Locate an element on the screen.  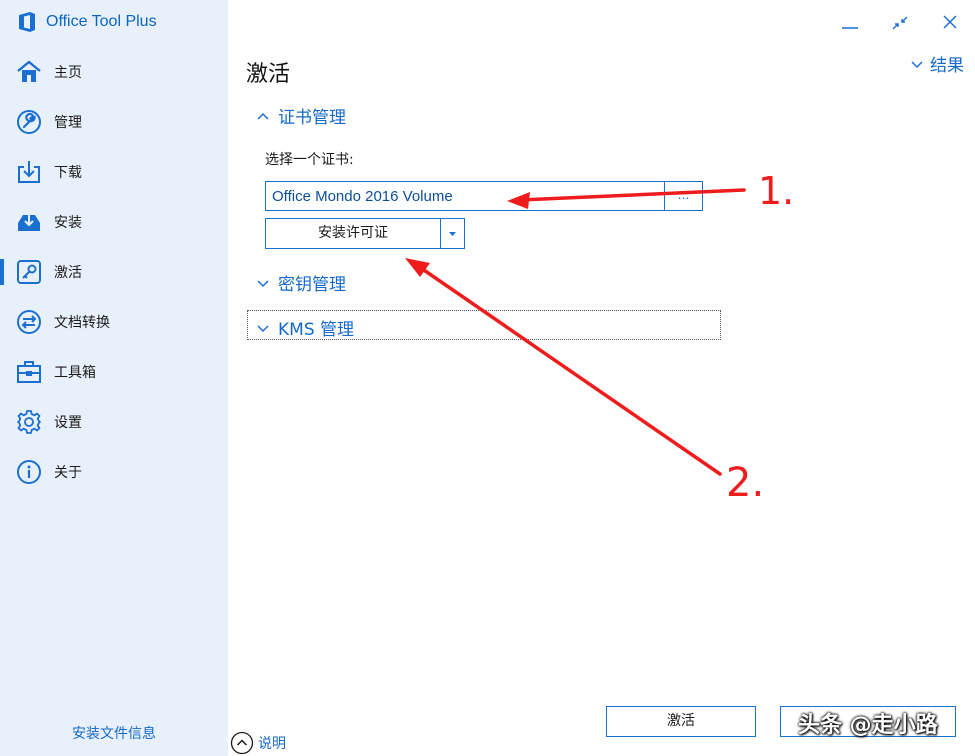
sidebar-item-convert: 文档转换 is located at coordinates (114, 322).